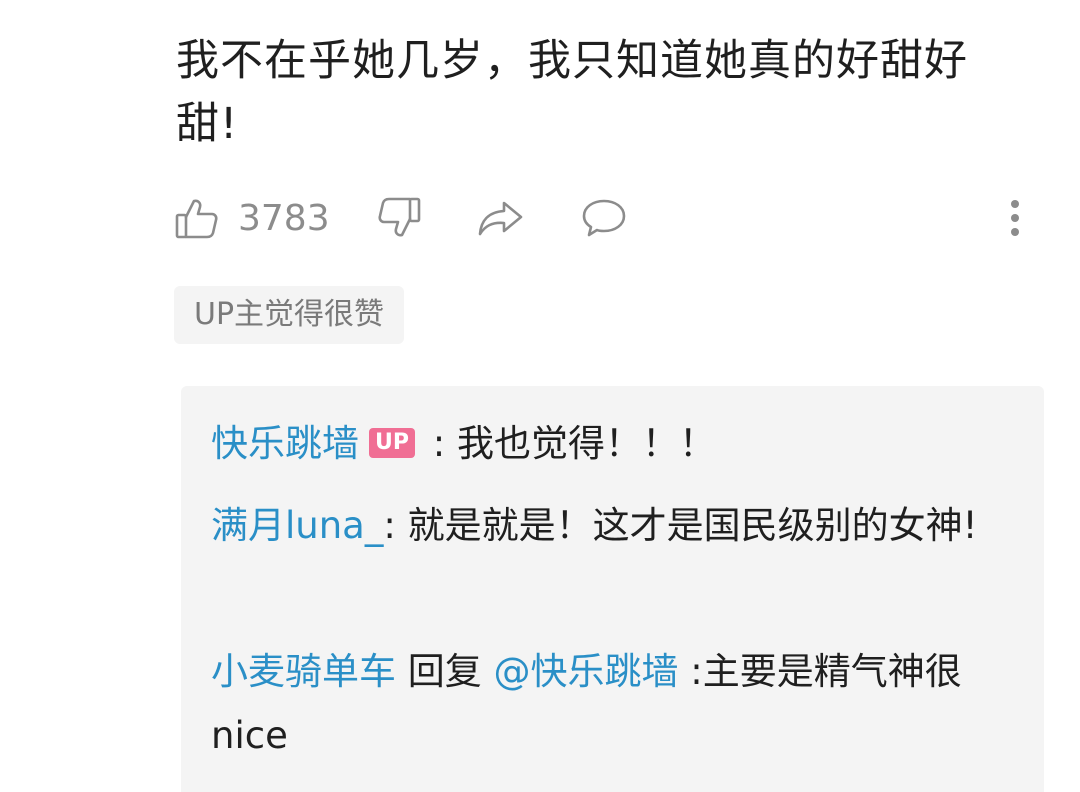  Describe the element at coordinates (303, 671) in the screenshot. I see `reply-username: 小麦骑单车` at that location.